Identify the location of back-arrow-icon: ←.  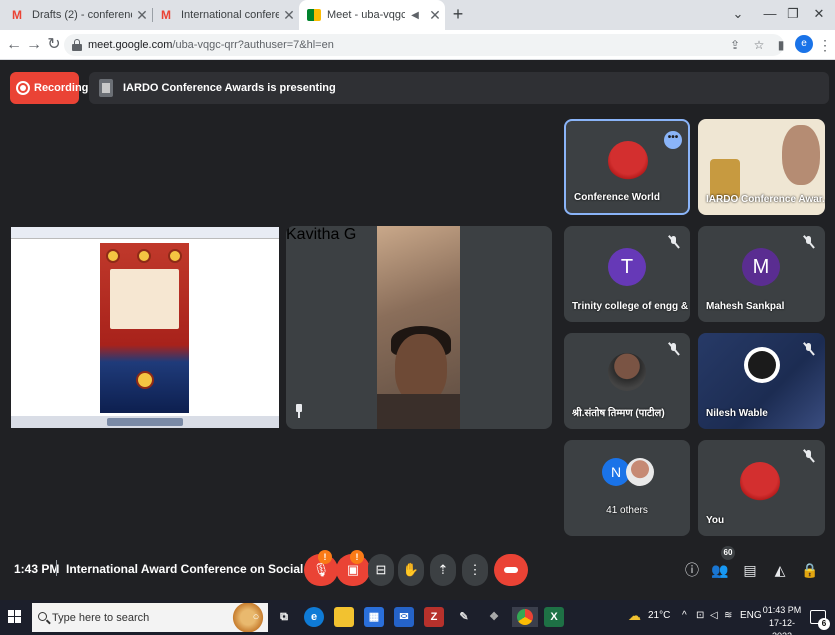
(14, 45).